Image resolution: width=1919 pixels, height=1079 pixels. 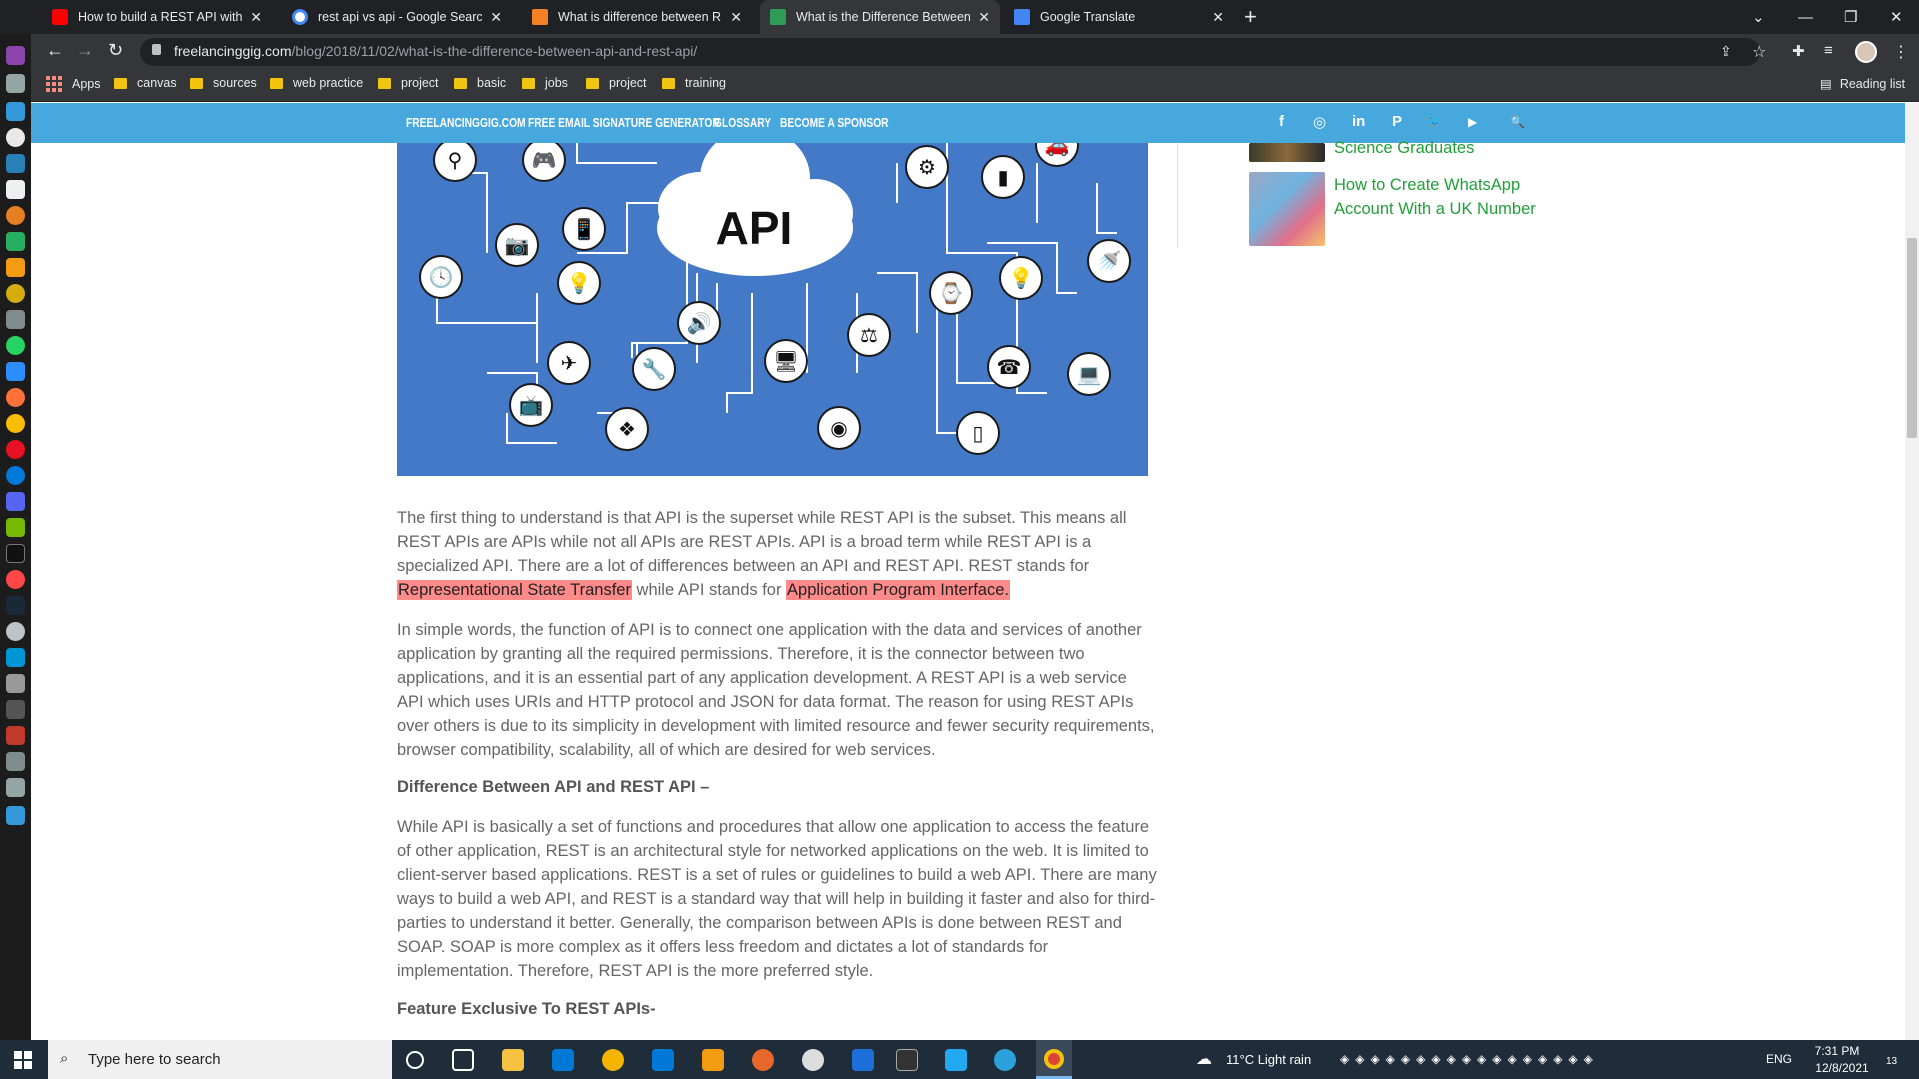 I want to click on bookmark-basic: basic, so click(x=480, y=83).